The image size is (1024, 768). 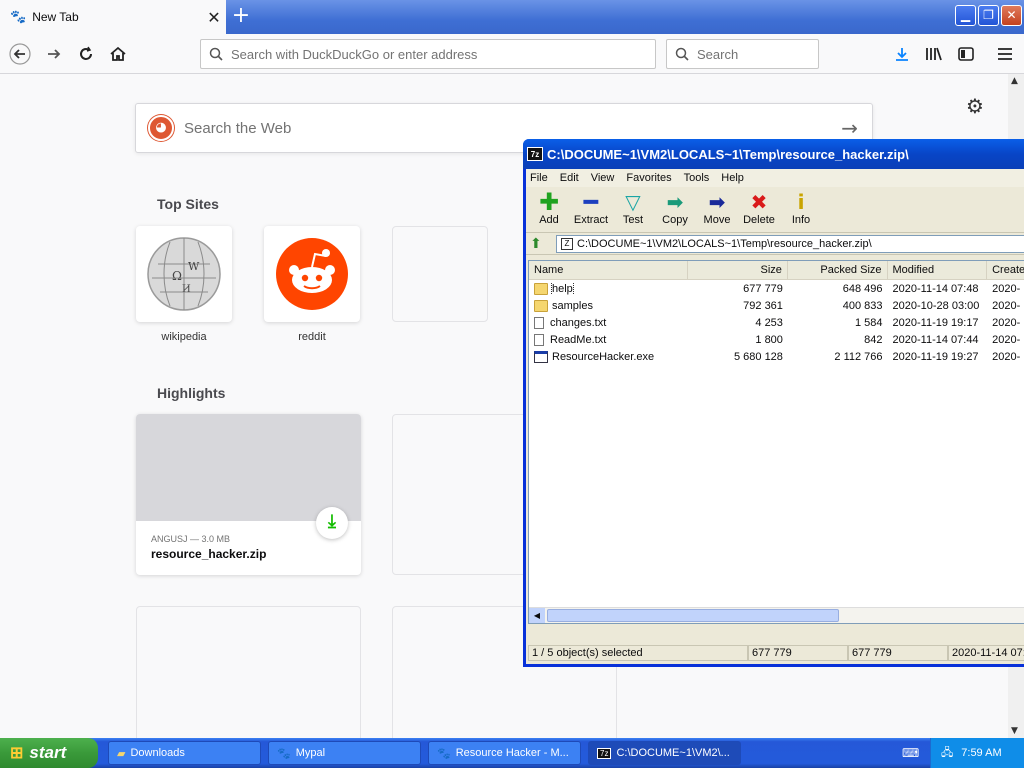 I want to click on file-name: help, so click(x=562, y=288).